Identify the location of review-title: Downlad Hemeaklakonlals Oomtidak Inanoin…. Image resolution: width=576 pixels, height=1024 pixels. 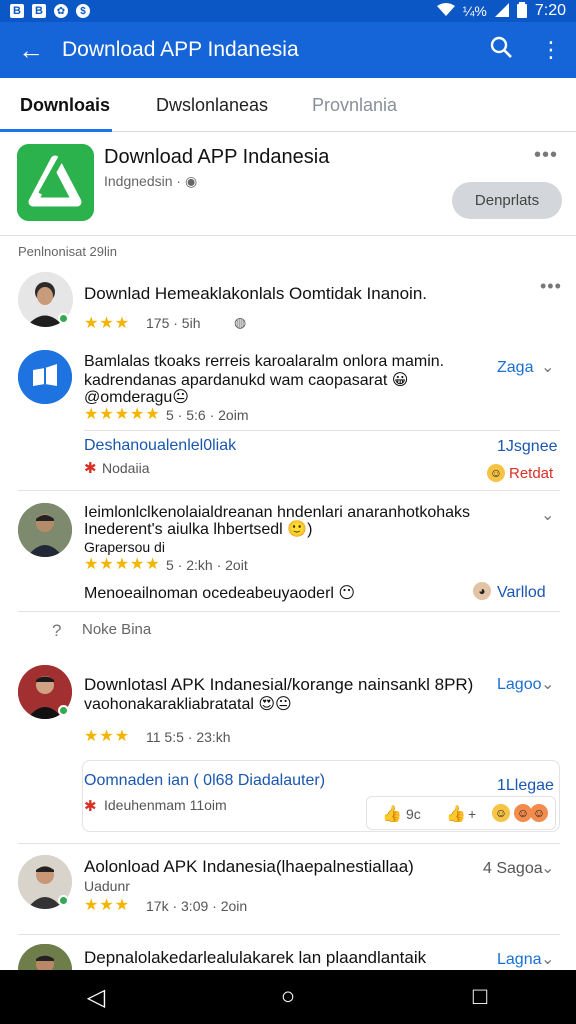
(256, 293).